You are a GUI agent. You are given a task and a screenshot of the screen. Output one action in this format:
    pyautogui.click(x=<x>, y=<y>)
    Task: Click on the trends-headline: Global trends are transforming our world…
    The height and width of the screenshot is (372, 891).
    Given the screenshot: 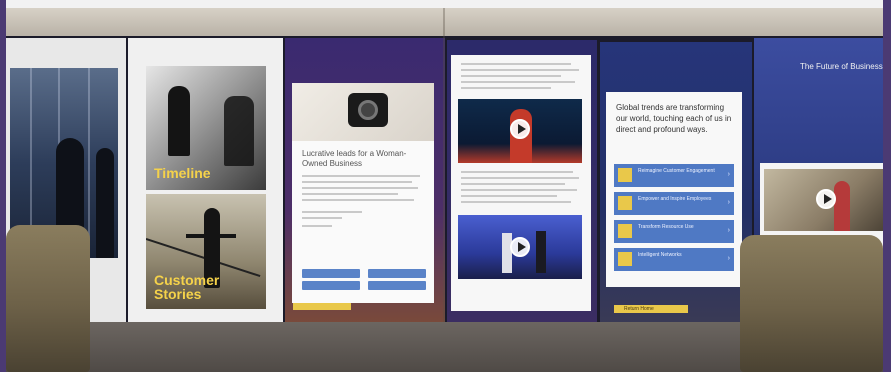 What is the action you would take?
    pyautogui.click(x=674, y=118)
    